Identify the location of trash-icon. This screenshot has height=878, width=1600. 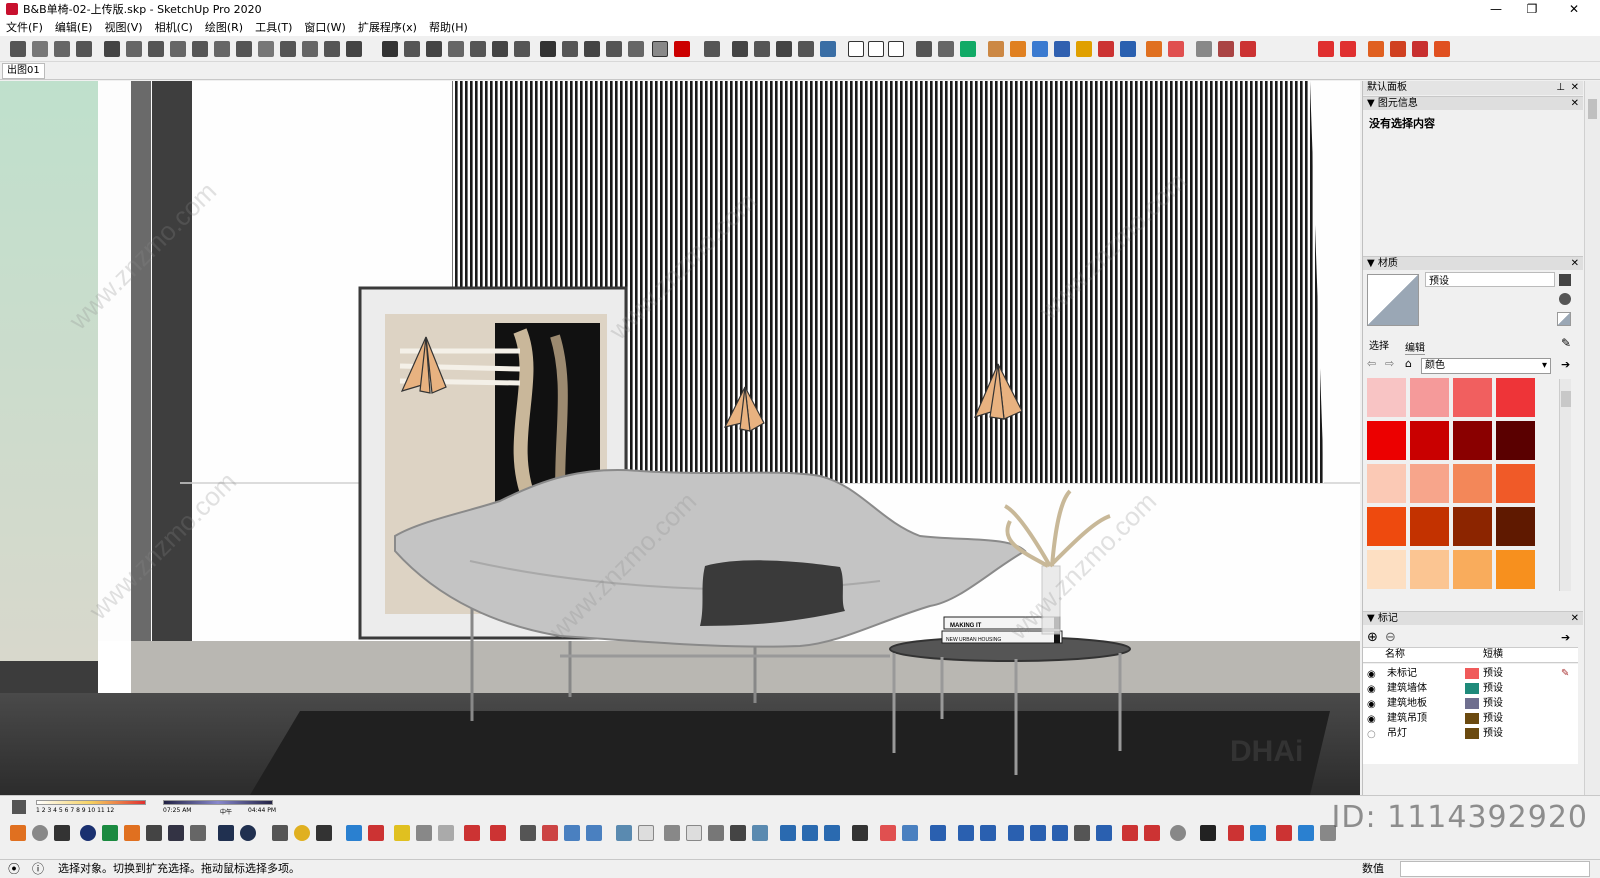
(1236, 833).